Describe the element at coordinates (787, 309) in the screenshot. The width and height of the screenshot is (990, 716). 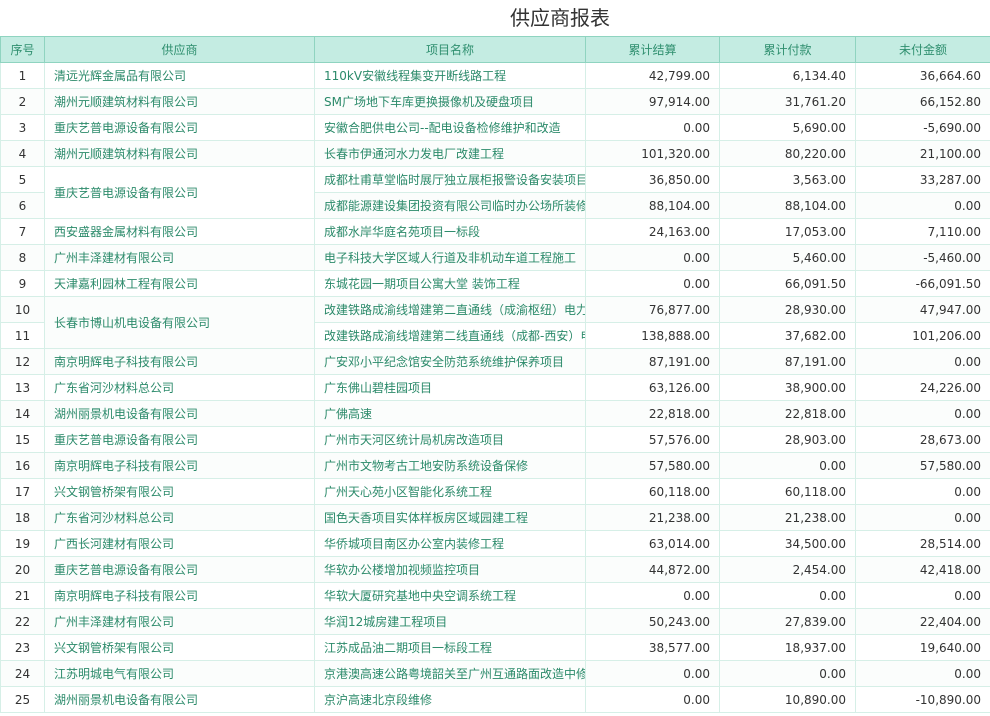
I see `paid-cell: 28,930.00` at that location.